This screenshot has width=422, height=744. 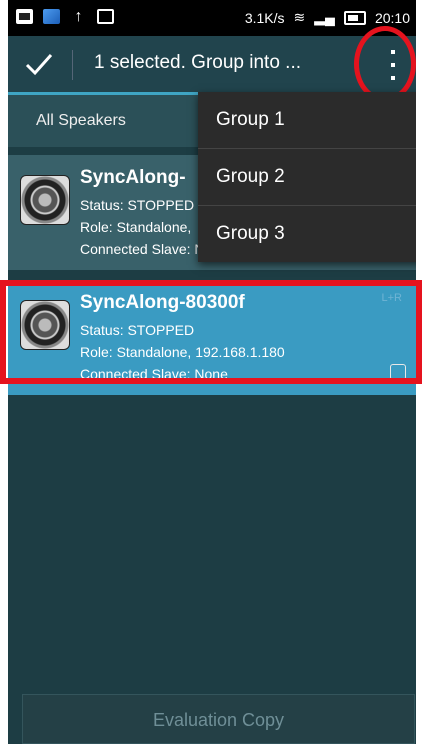 What do you see at coordinates (133, 177) in the screenshot?
I see `speaker-name: SyncAlong-` at bounding box center [133, 177].